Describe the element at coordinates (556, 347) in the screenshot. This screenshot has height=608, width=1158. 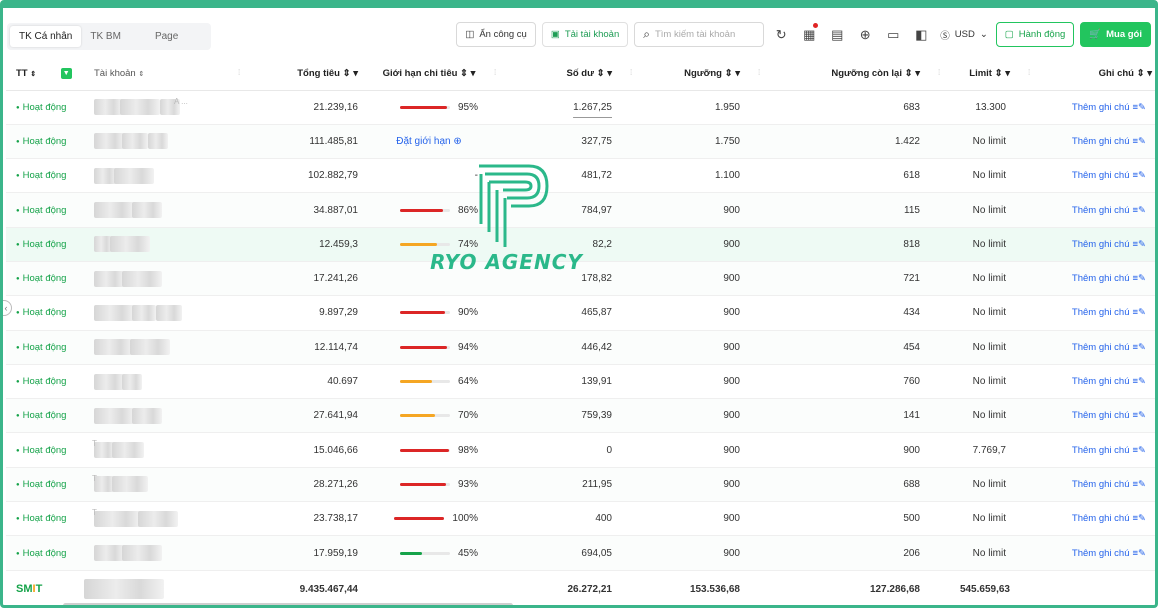
I see `balance-cell: 446,42` at that location.